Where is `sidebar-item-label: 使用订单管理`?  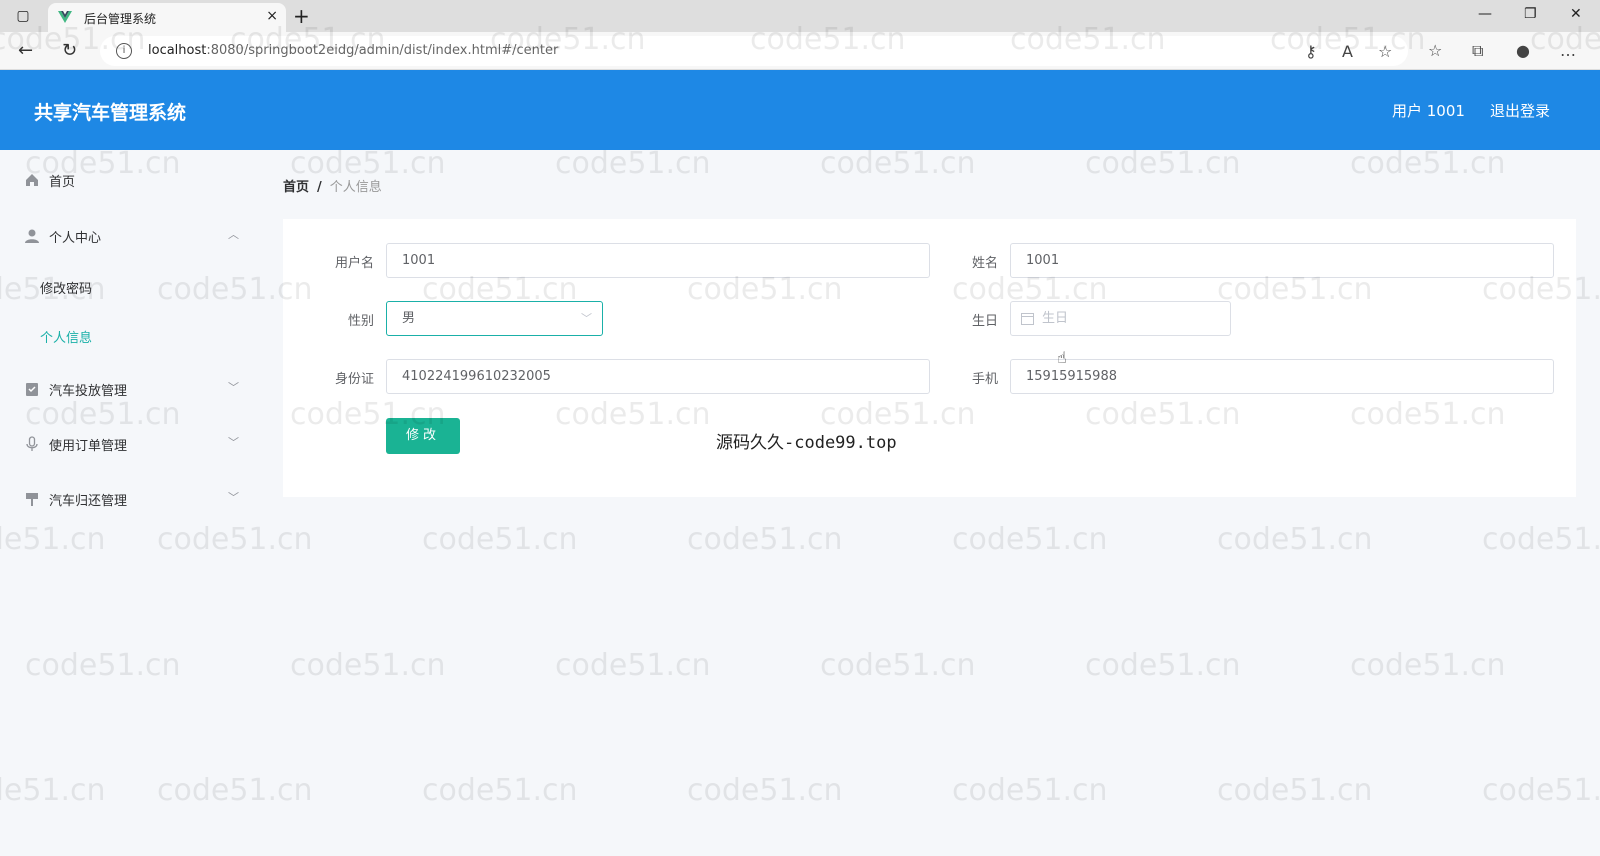 sidebar-item-label: 使用订单管理 is located at coordinates (88, 446).